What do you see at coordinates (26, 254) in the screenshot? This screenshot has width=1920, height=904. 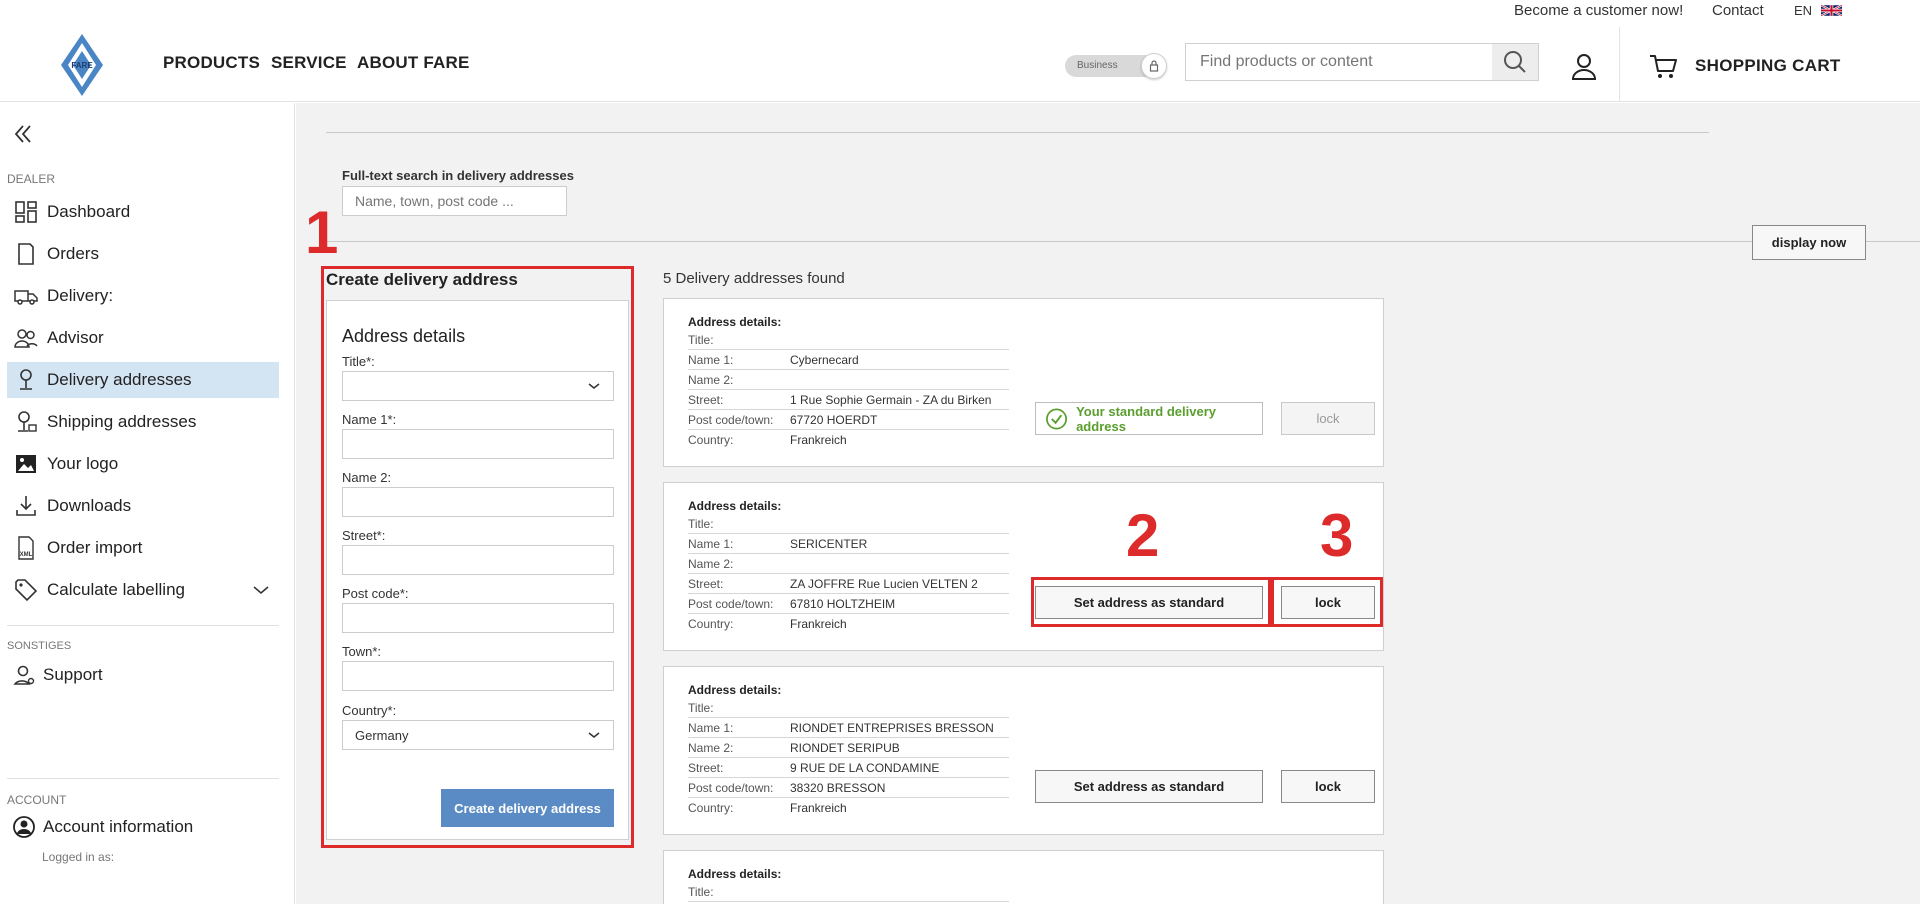 I see `orders-icon` at bounding box center [26, 254].